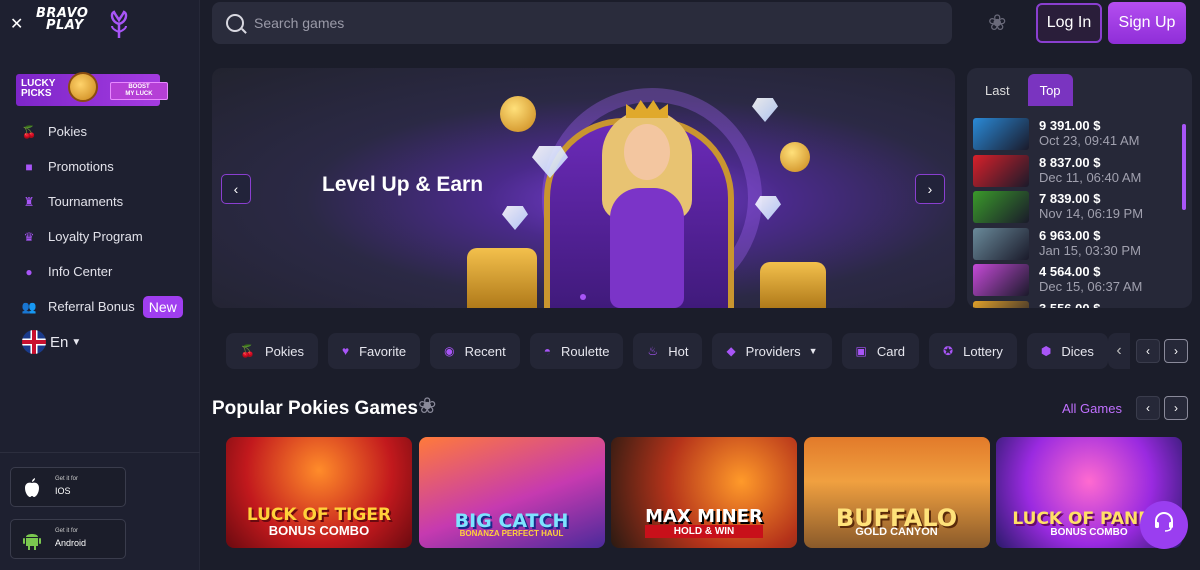  Describe the element at coordinates (100, 166) in the screenshot. I see `sidebar-item-promotions: ■ Promotions` at that location.